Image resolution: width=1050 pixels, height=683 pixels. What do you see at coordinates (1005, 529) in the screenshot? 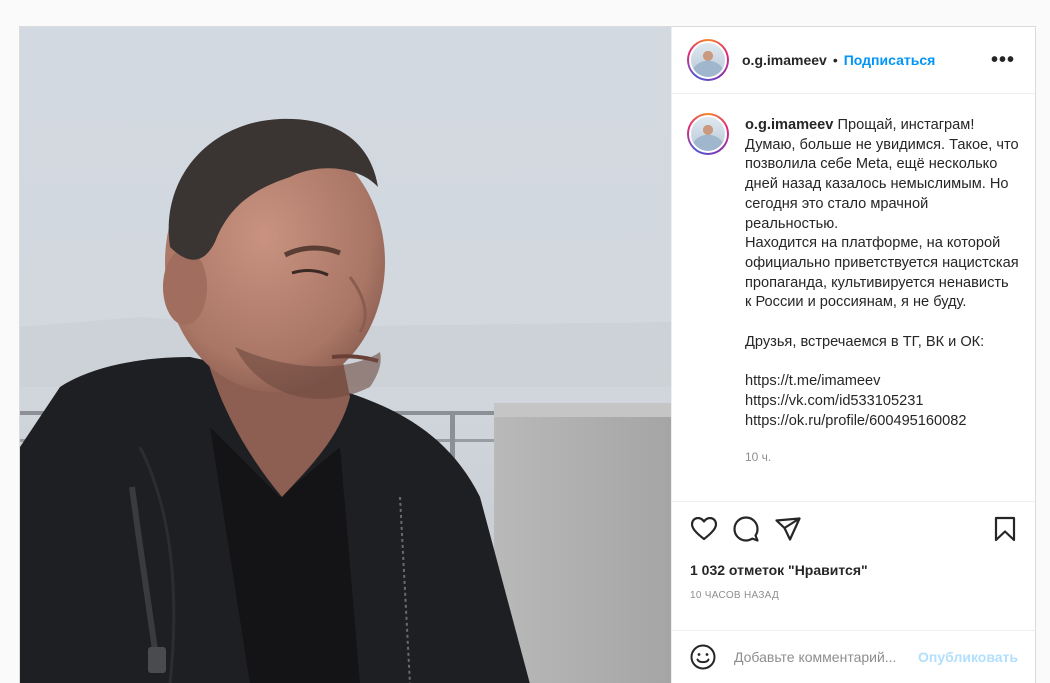
I see `bookmark-icon` at bounding box center [1005, 529].